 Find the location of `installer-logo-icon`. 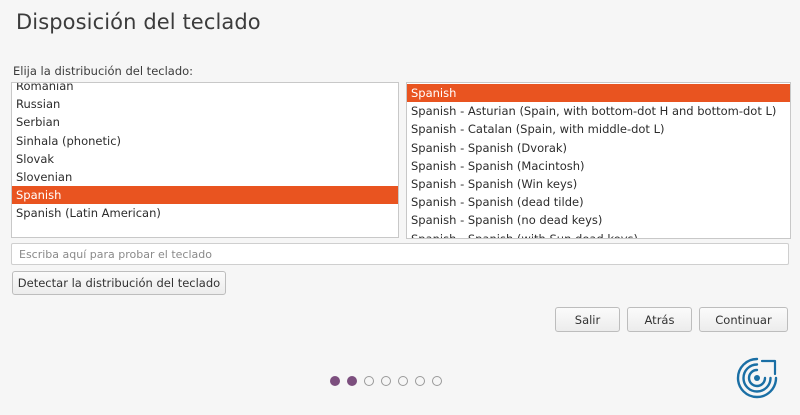

installer-logo-icon is located at coordinates (757, 378).